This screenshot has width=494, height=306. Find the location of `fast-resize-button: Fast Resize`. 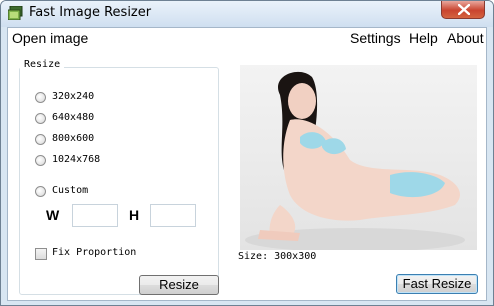

fast-resize-button: Fast Resize is located at coordinates (437, 284).